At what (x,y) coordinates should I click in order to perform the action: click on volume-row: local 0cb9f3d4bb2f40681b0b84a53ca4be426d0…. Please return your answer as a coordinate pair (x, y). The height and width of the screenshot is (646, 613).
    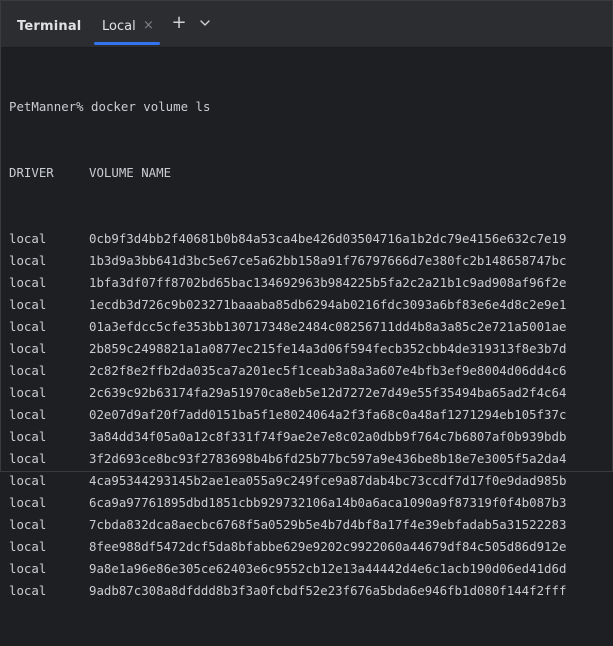
    Looking at the image, I should click on (310, 239).